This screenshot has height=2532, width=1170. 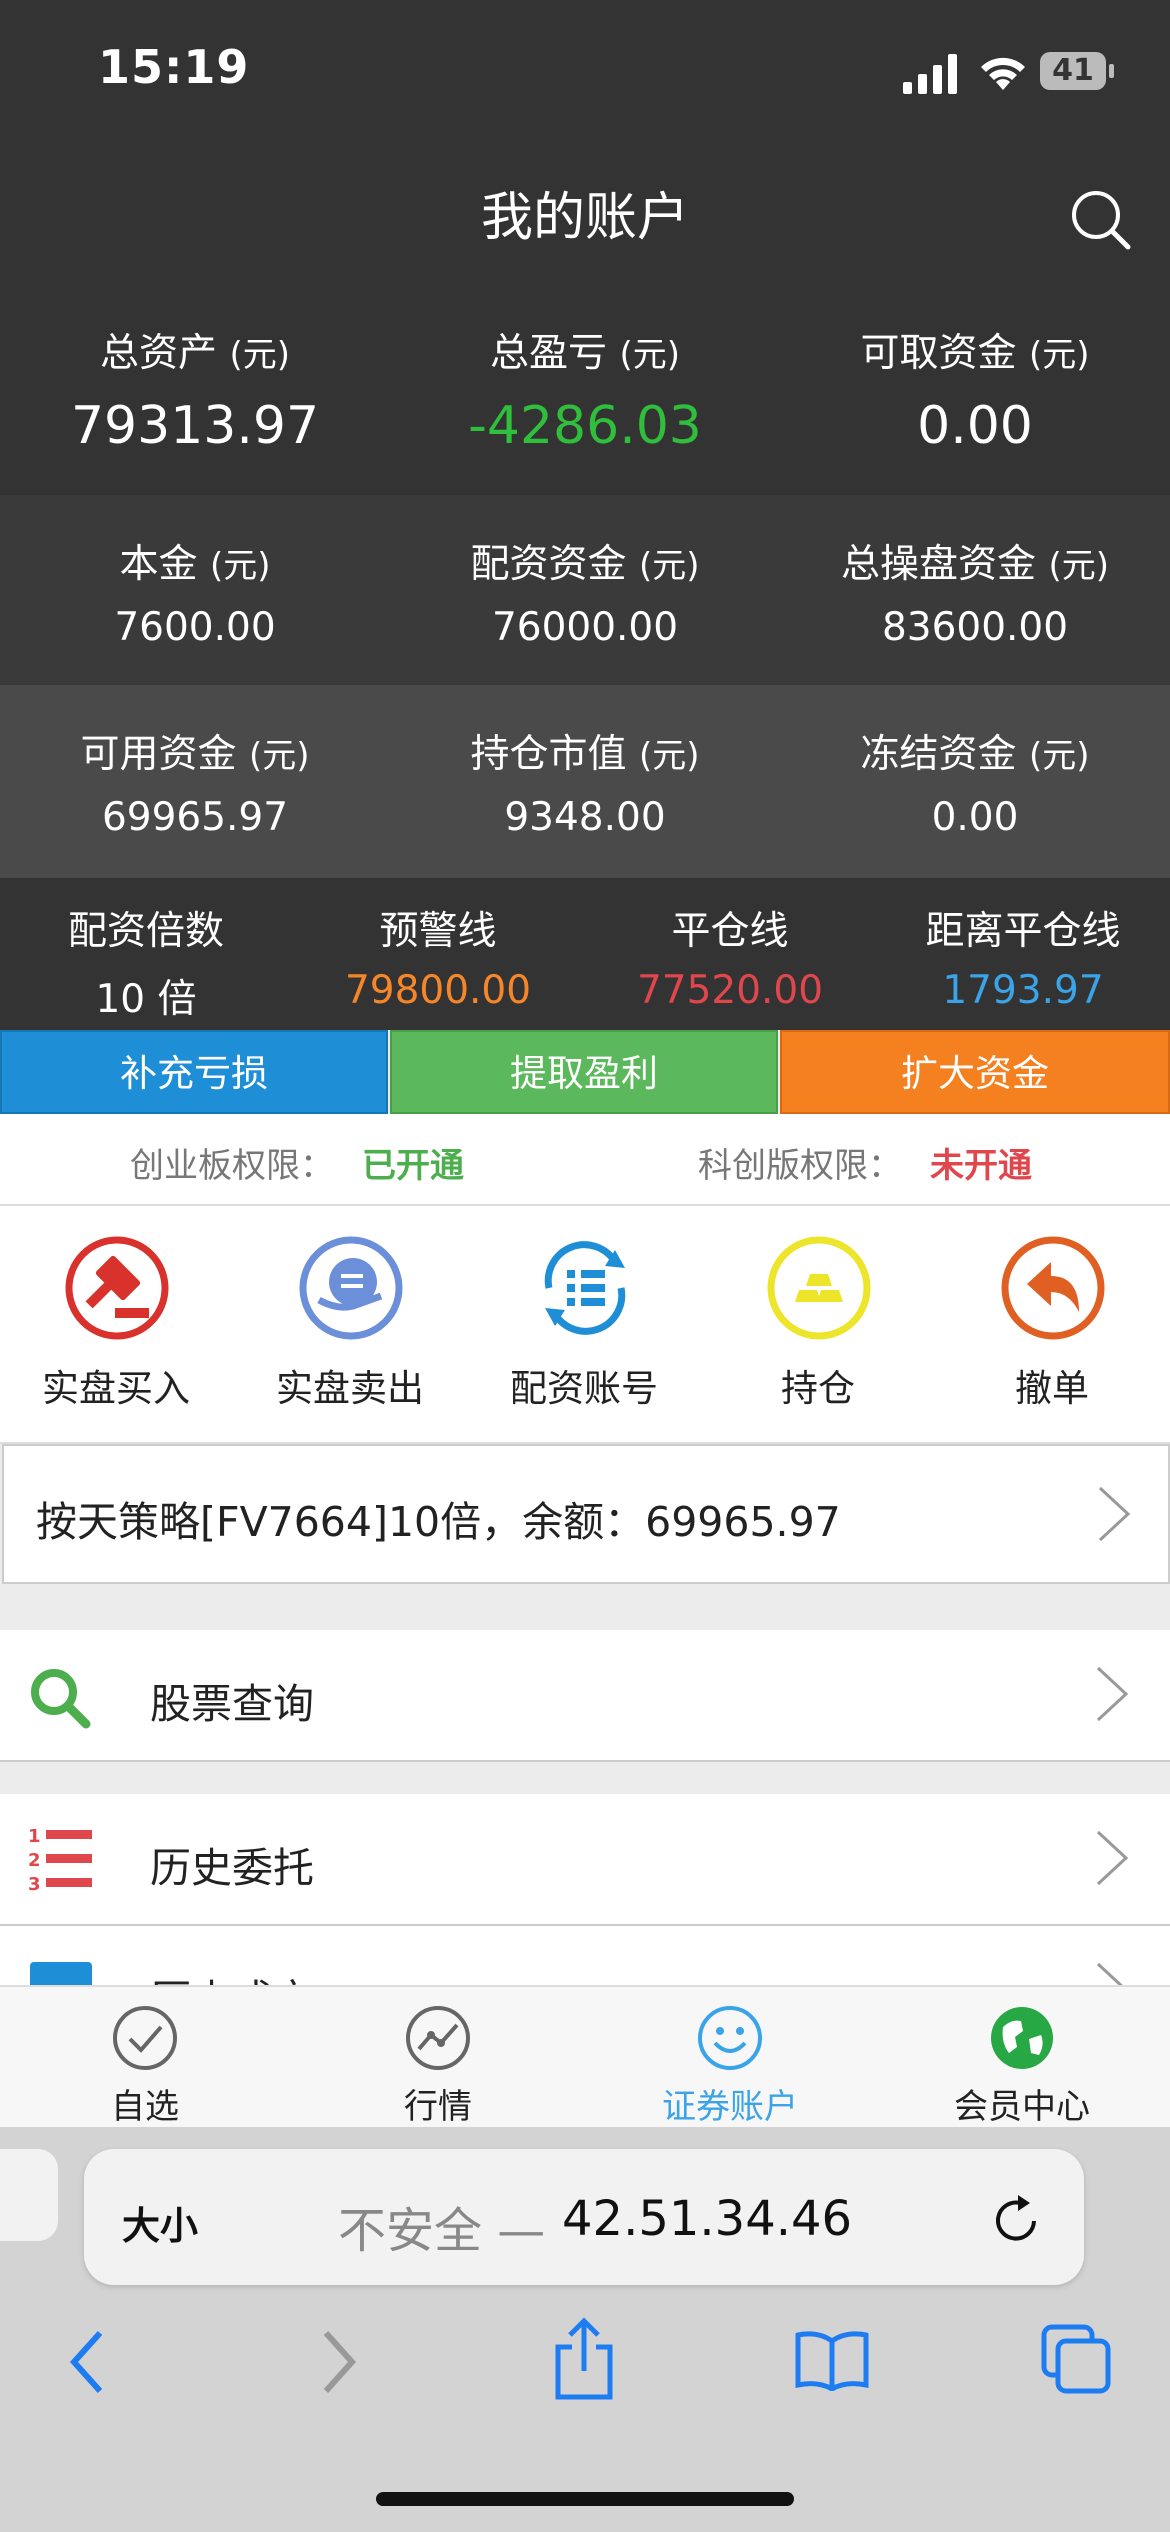 I want to click on function-label: 持仓, so click(x=818, y=1388).